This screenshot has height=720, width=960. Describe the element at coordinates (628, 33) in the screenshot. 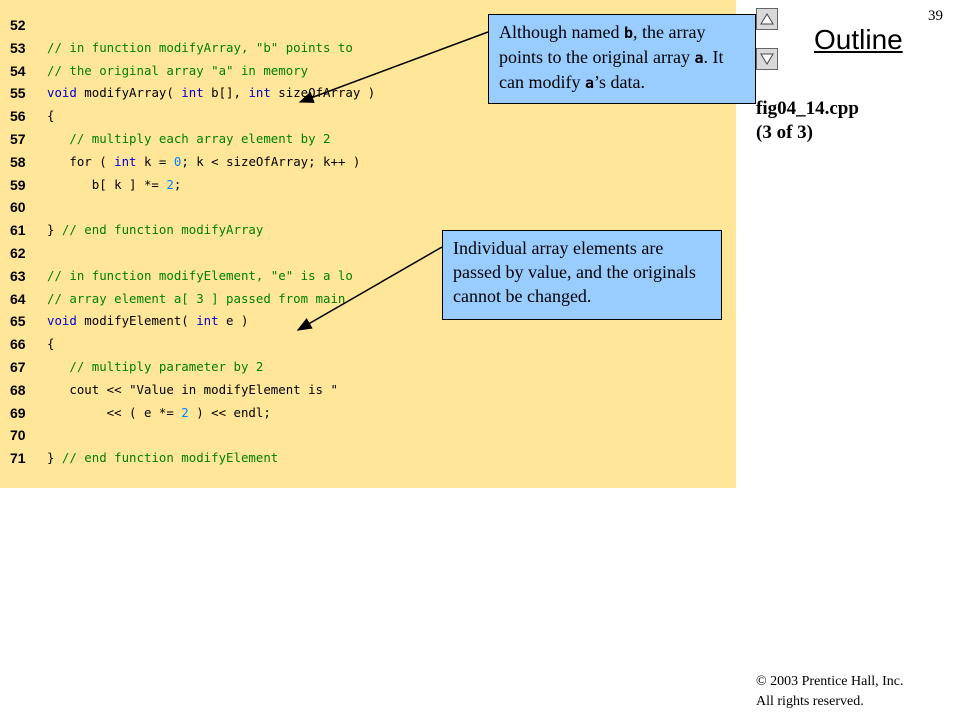

I see `callout1-code-b: b` at that location.